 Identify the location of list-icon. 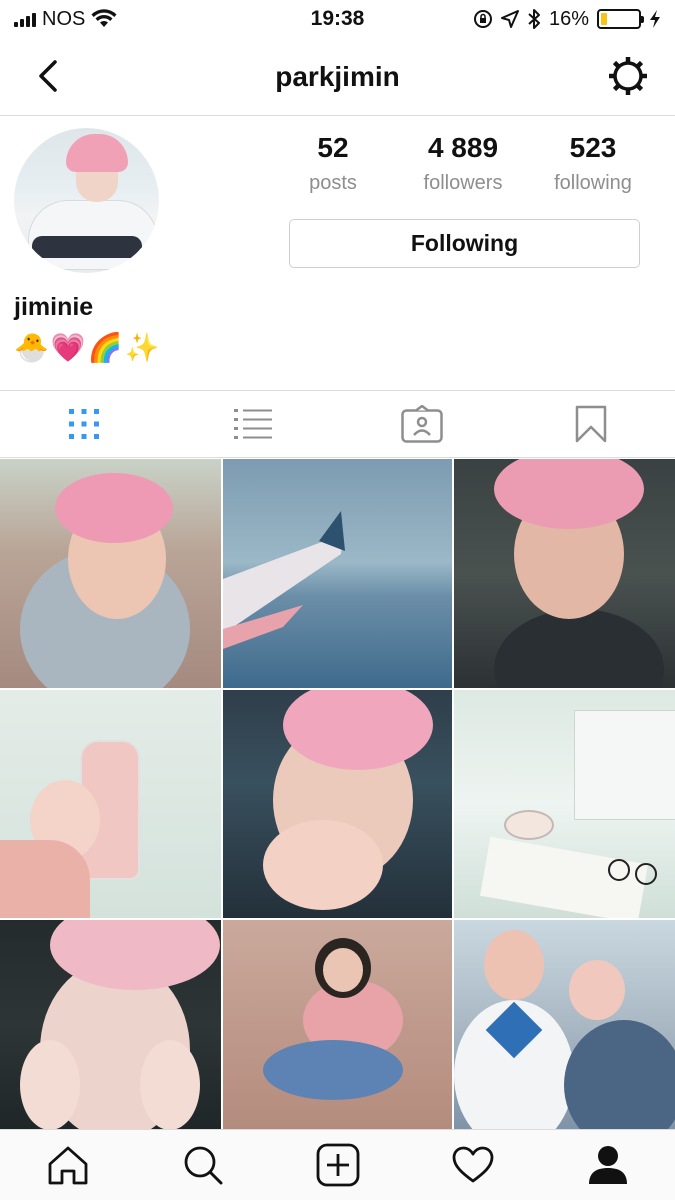
(253, 424).